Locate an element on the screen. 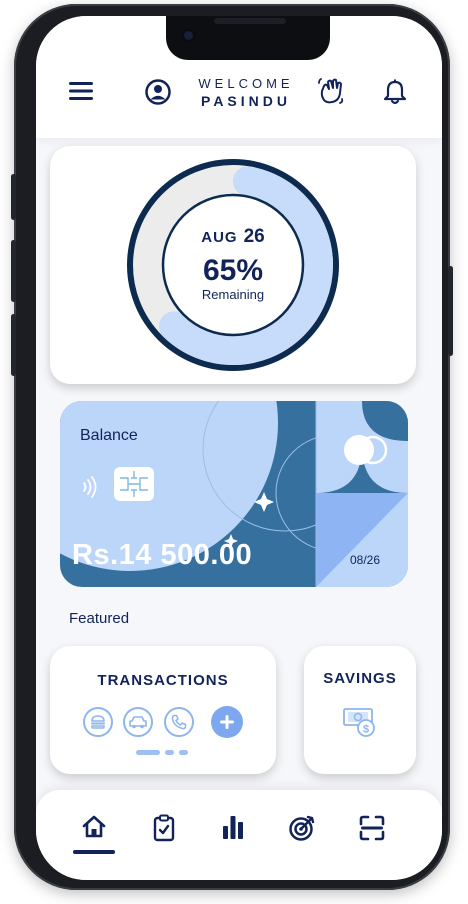  mute-switch is located at coordinates (13, 197).